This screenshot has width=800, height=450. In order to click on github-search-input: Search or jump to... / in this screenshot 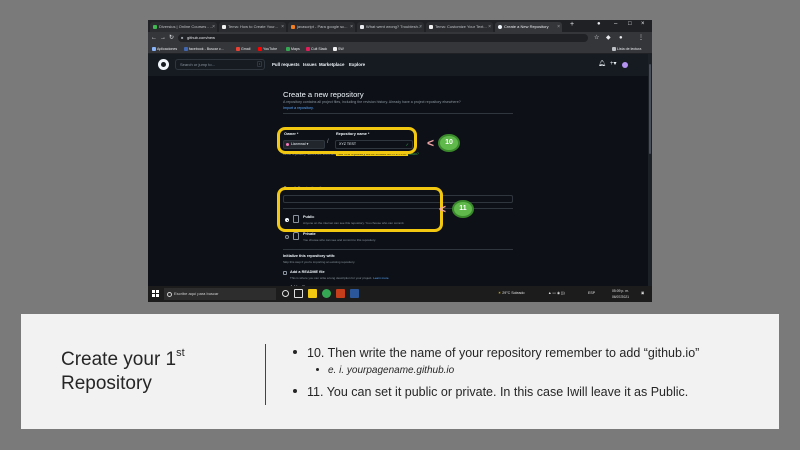, I will do `click(220, 64)`.